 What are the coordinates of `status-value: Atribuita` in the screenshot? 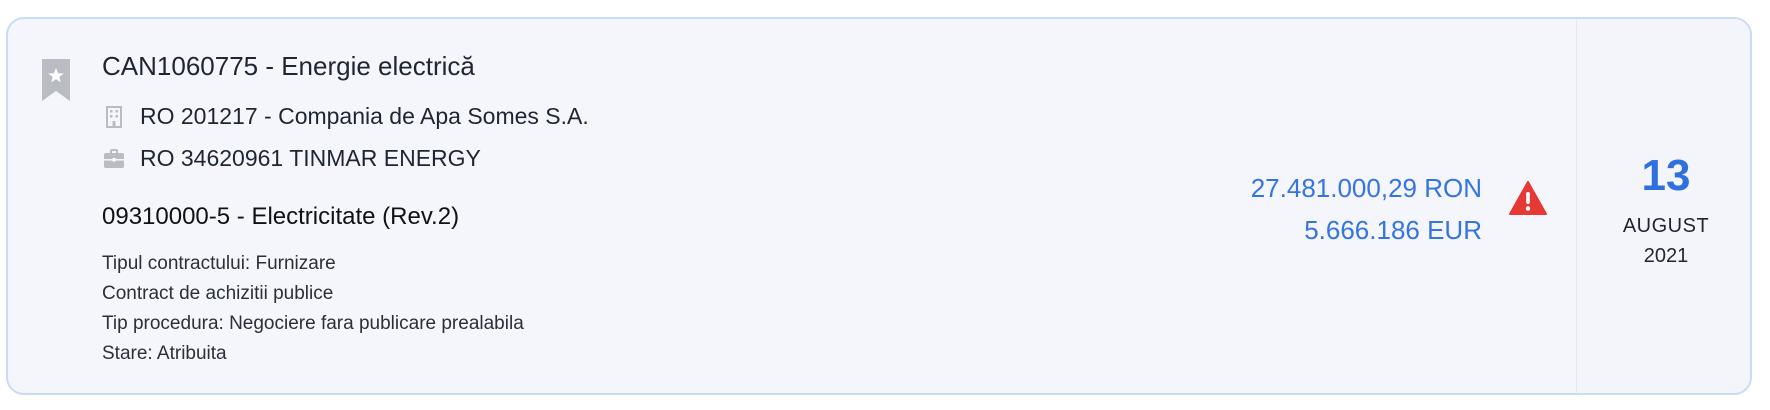 It's located at (191, 353).